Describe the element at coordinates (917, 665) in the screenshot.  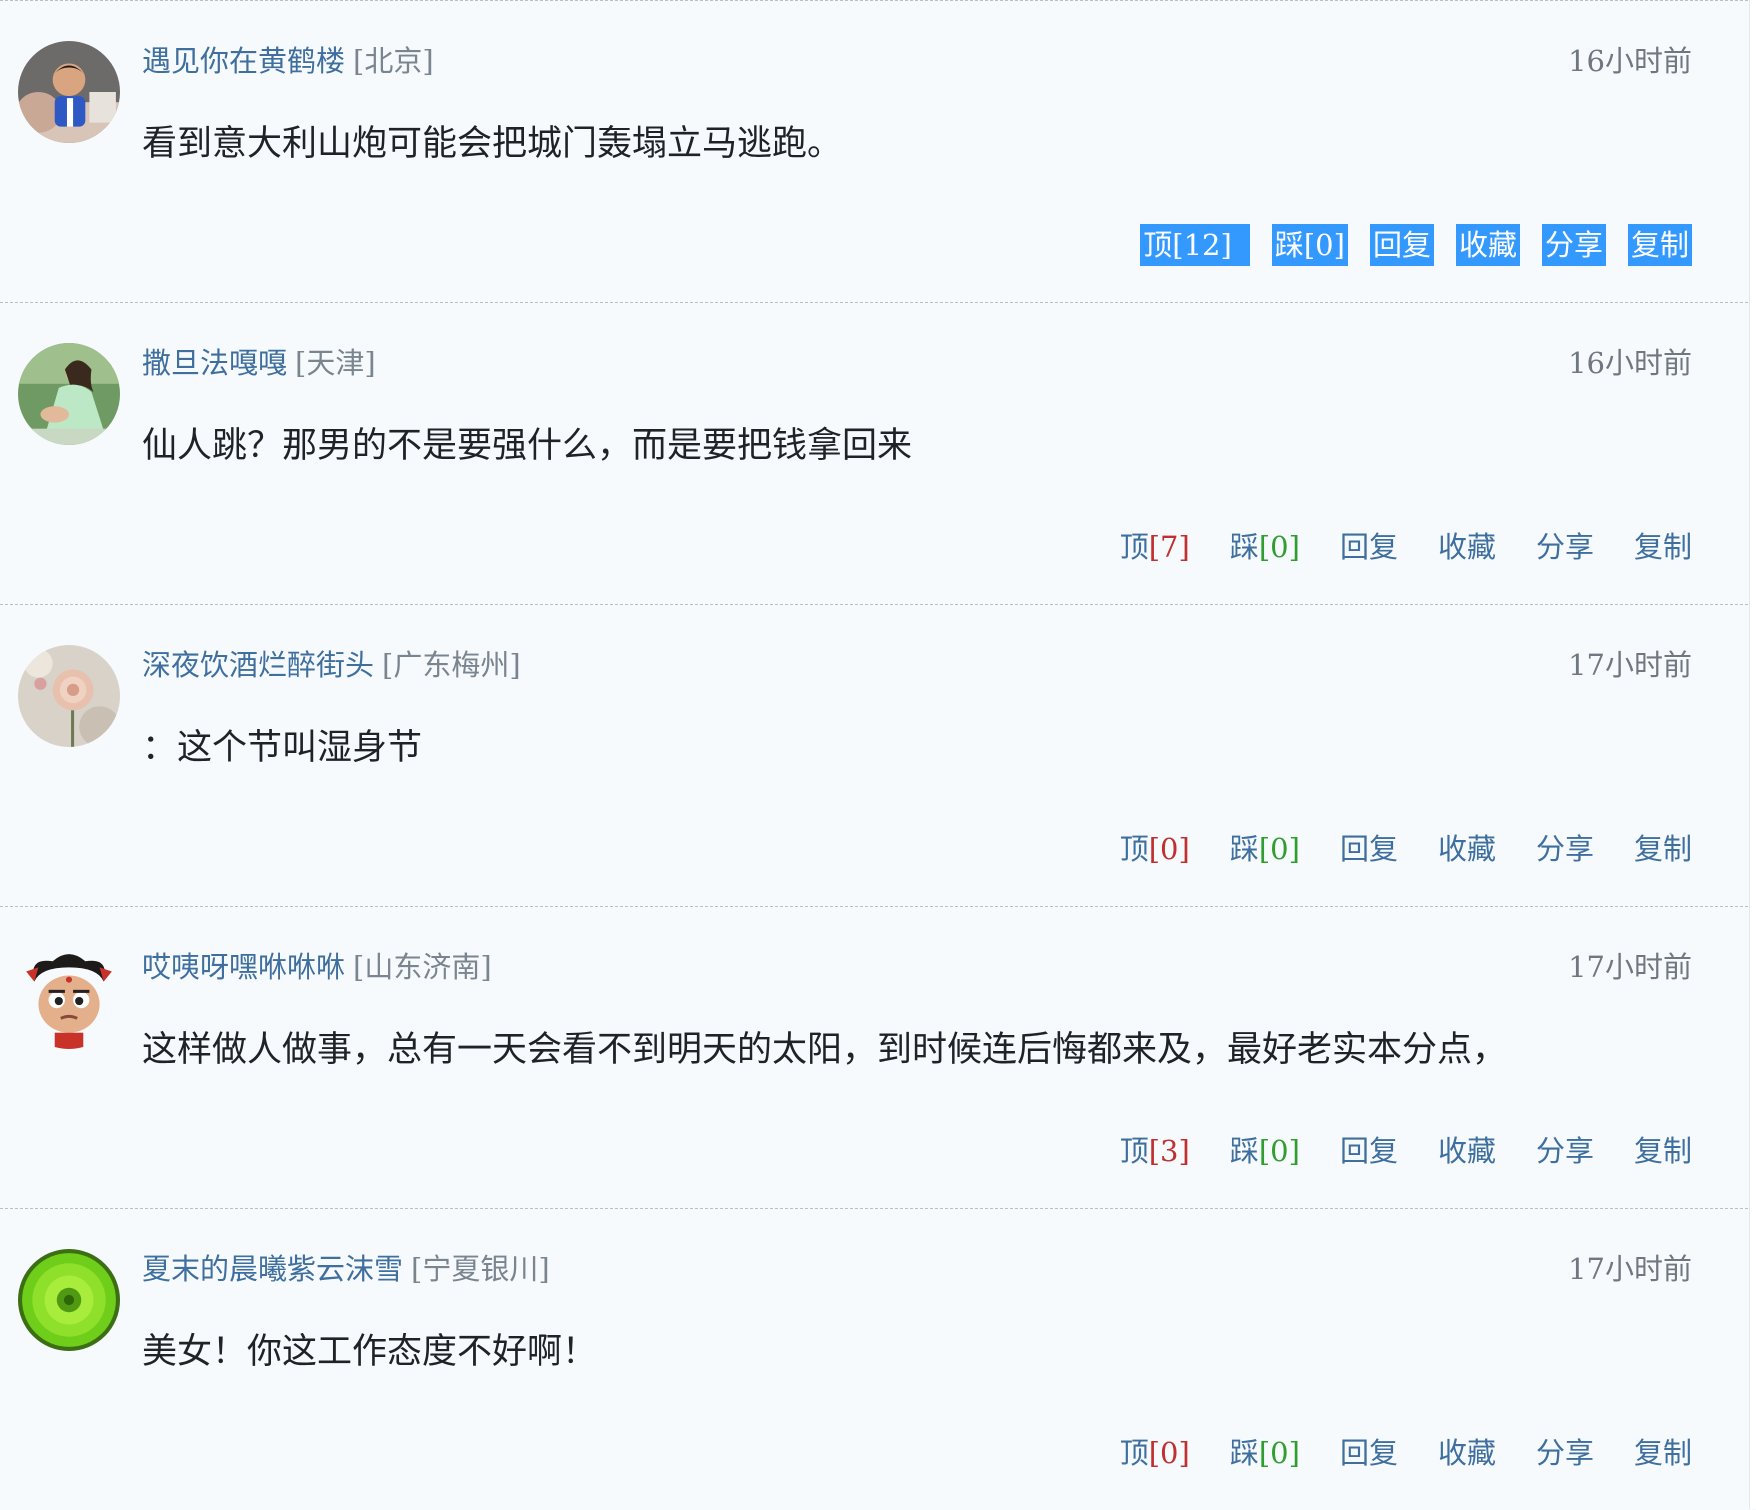
I see `comment-header: 深夜饮酒烂醉街头 [广东梅州] 17小时前` at that location.